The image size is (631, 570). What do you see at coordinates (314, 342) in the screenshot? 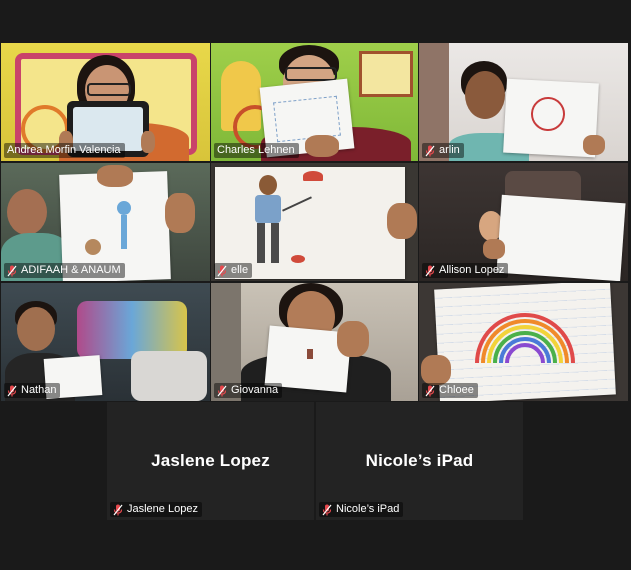
I see `participant-tile-giovanna: Giovanna` at bounding box center [314, 342].